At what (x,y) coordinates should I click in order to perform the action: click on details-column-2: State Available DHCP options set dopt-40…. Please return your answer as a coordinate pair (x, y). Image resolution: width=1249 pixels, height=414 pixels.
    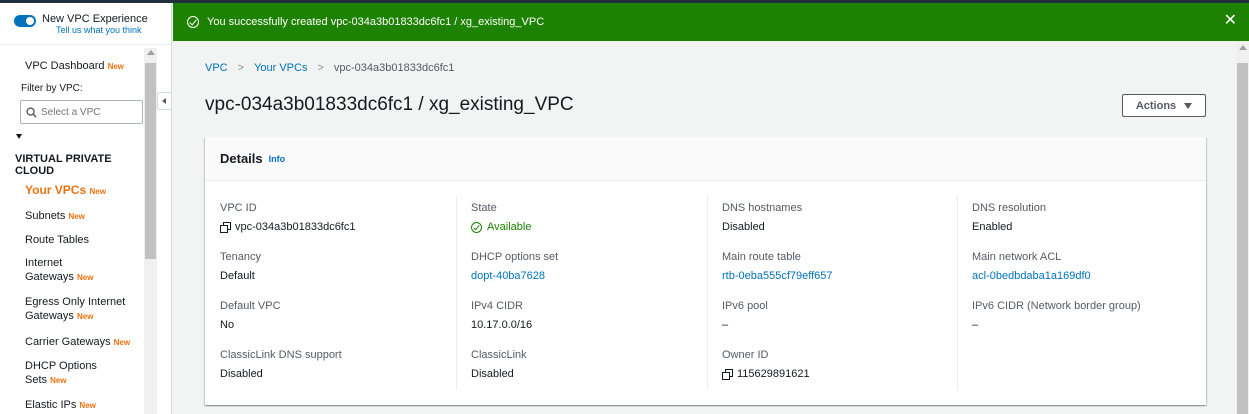
    Looking at the image, I should click on (589, 299).